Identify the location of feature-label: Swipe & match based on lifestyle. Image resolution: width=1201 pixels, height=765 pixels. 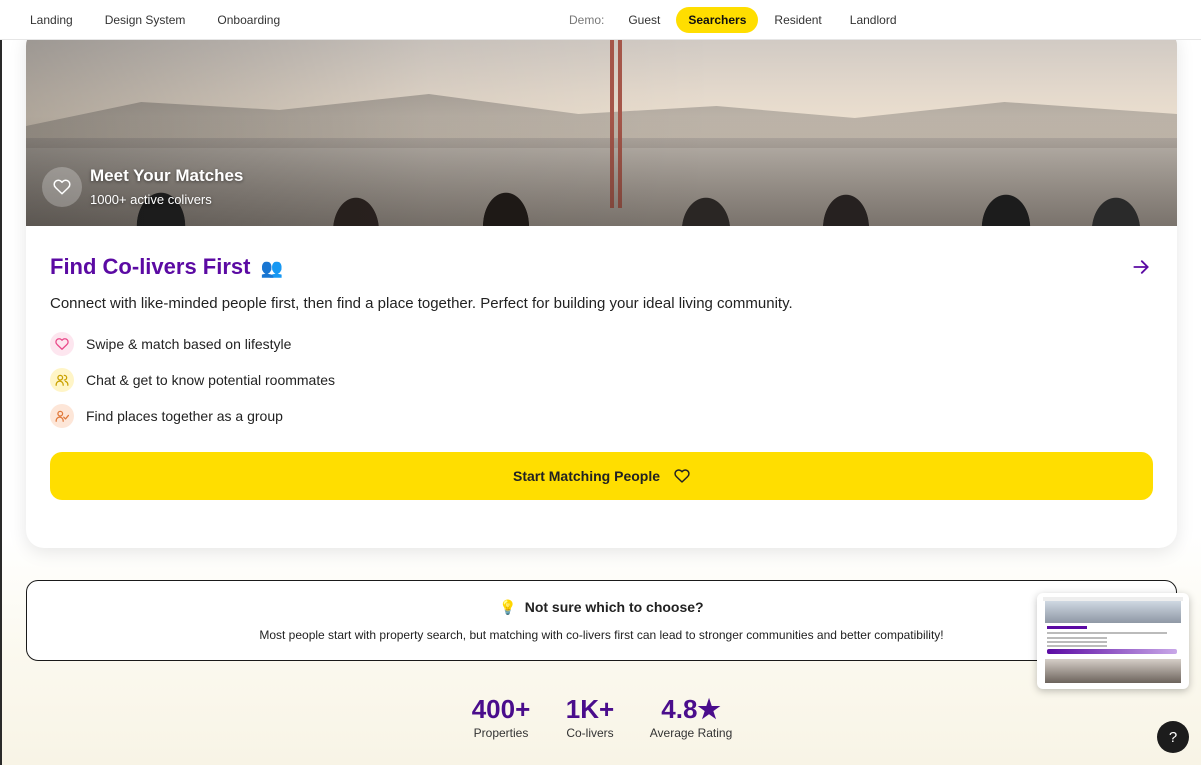
(189, 344).